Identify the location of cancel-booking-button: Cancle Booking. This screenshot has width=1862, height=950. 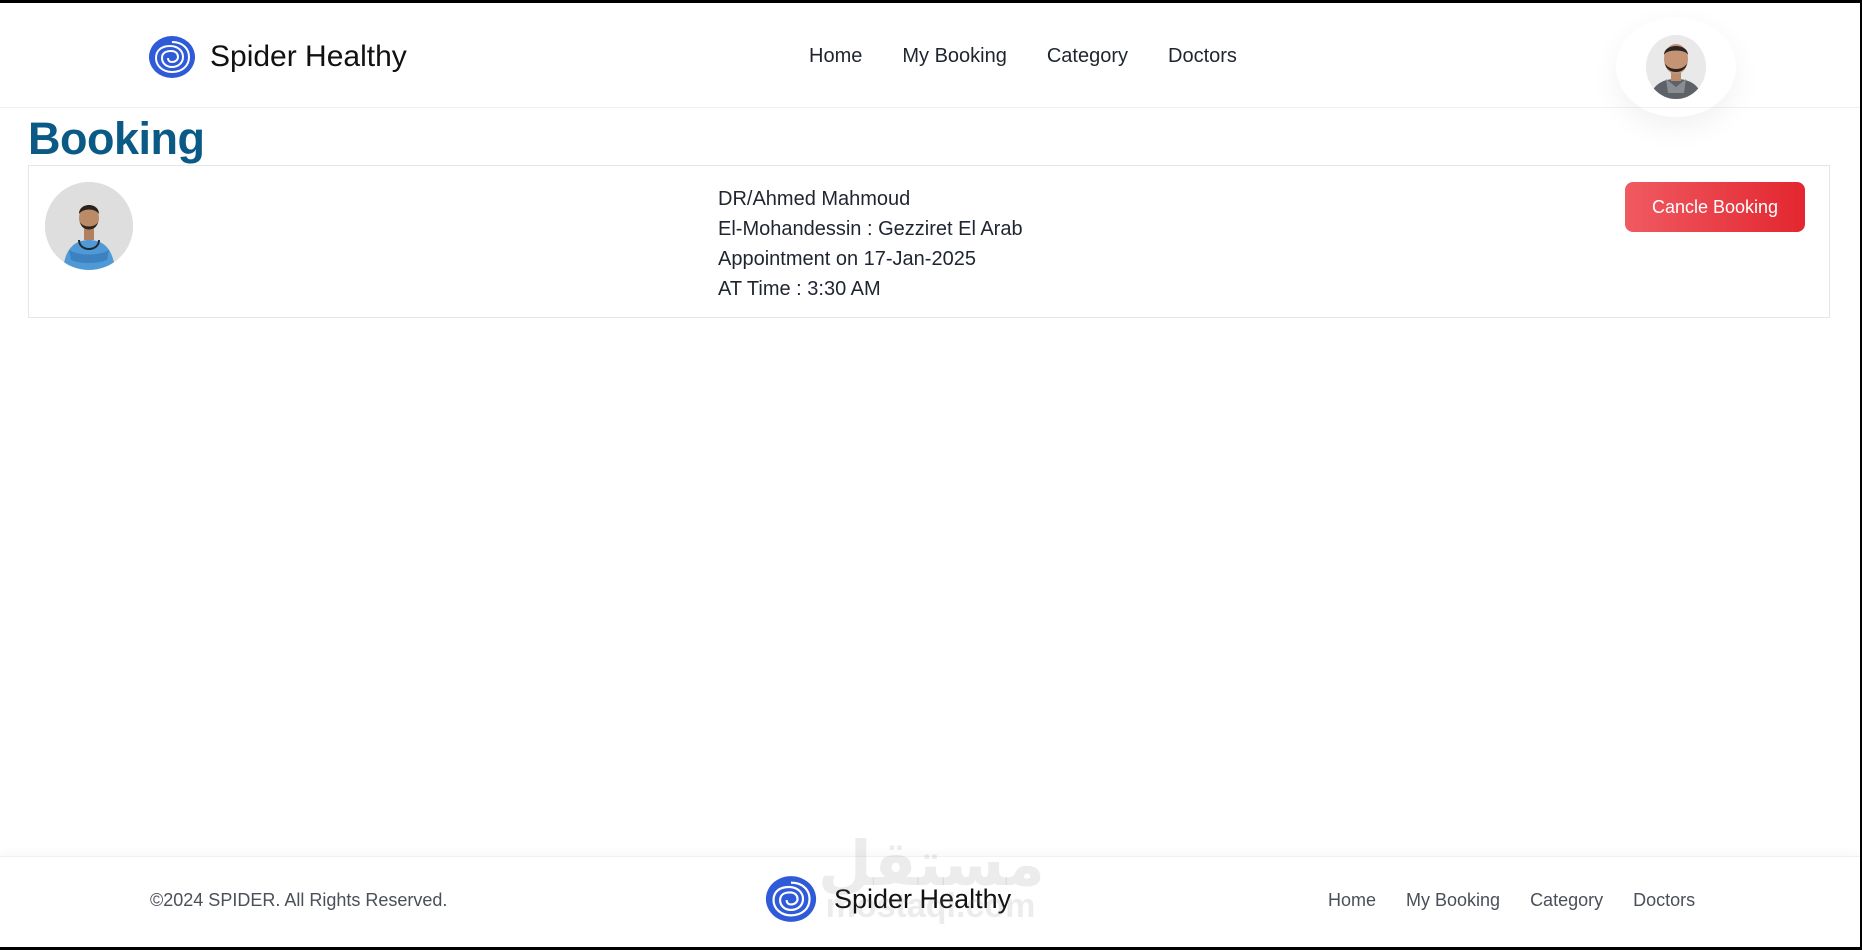
(1715, 207).